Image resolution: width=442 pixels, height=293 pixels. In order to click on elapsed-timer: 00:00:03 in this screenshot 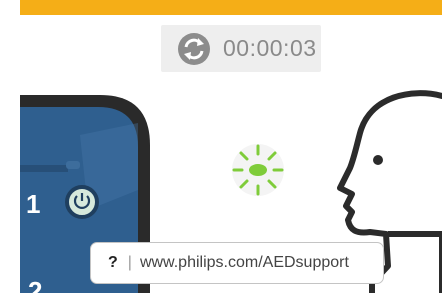, I will do `click(241, 48)`.